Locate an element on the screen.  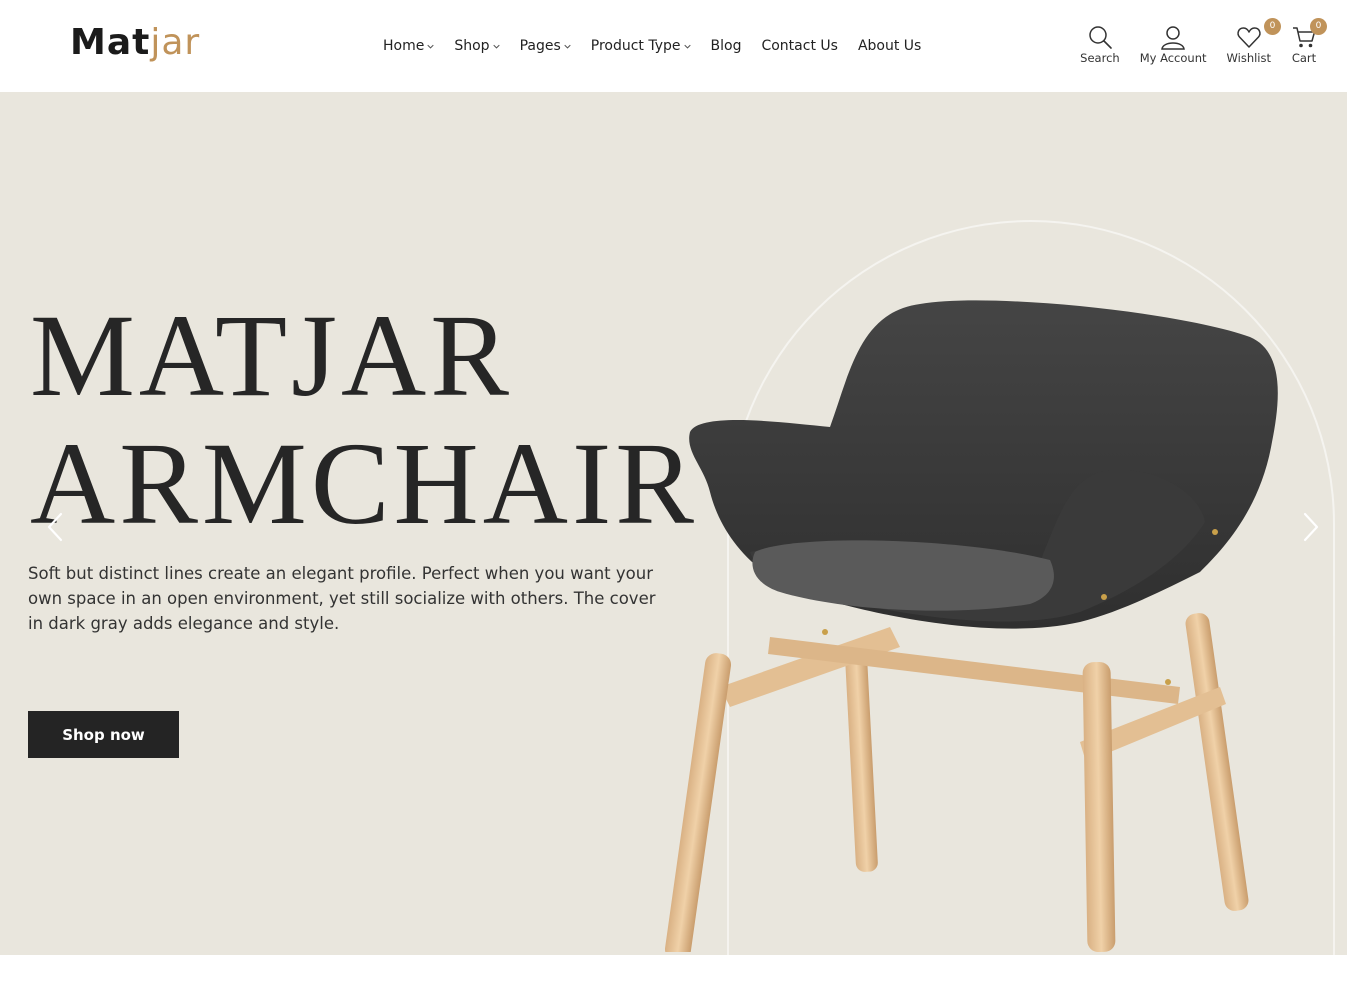
search-icon is located at coordinates (1100, 37).